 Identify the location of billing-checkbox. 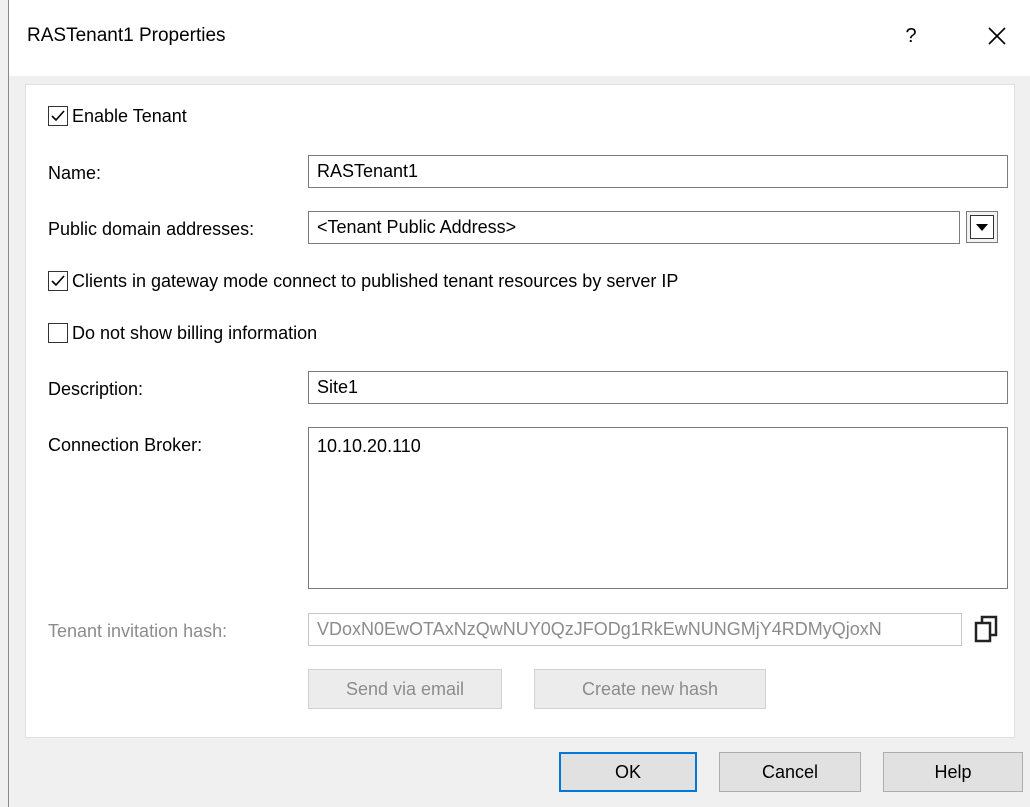
(58, 333).